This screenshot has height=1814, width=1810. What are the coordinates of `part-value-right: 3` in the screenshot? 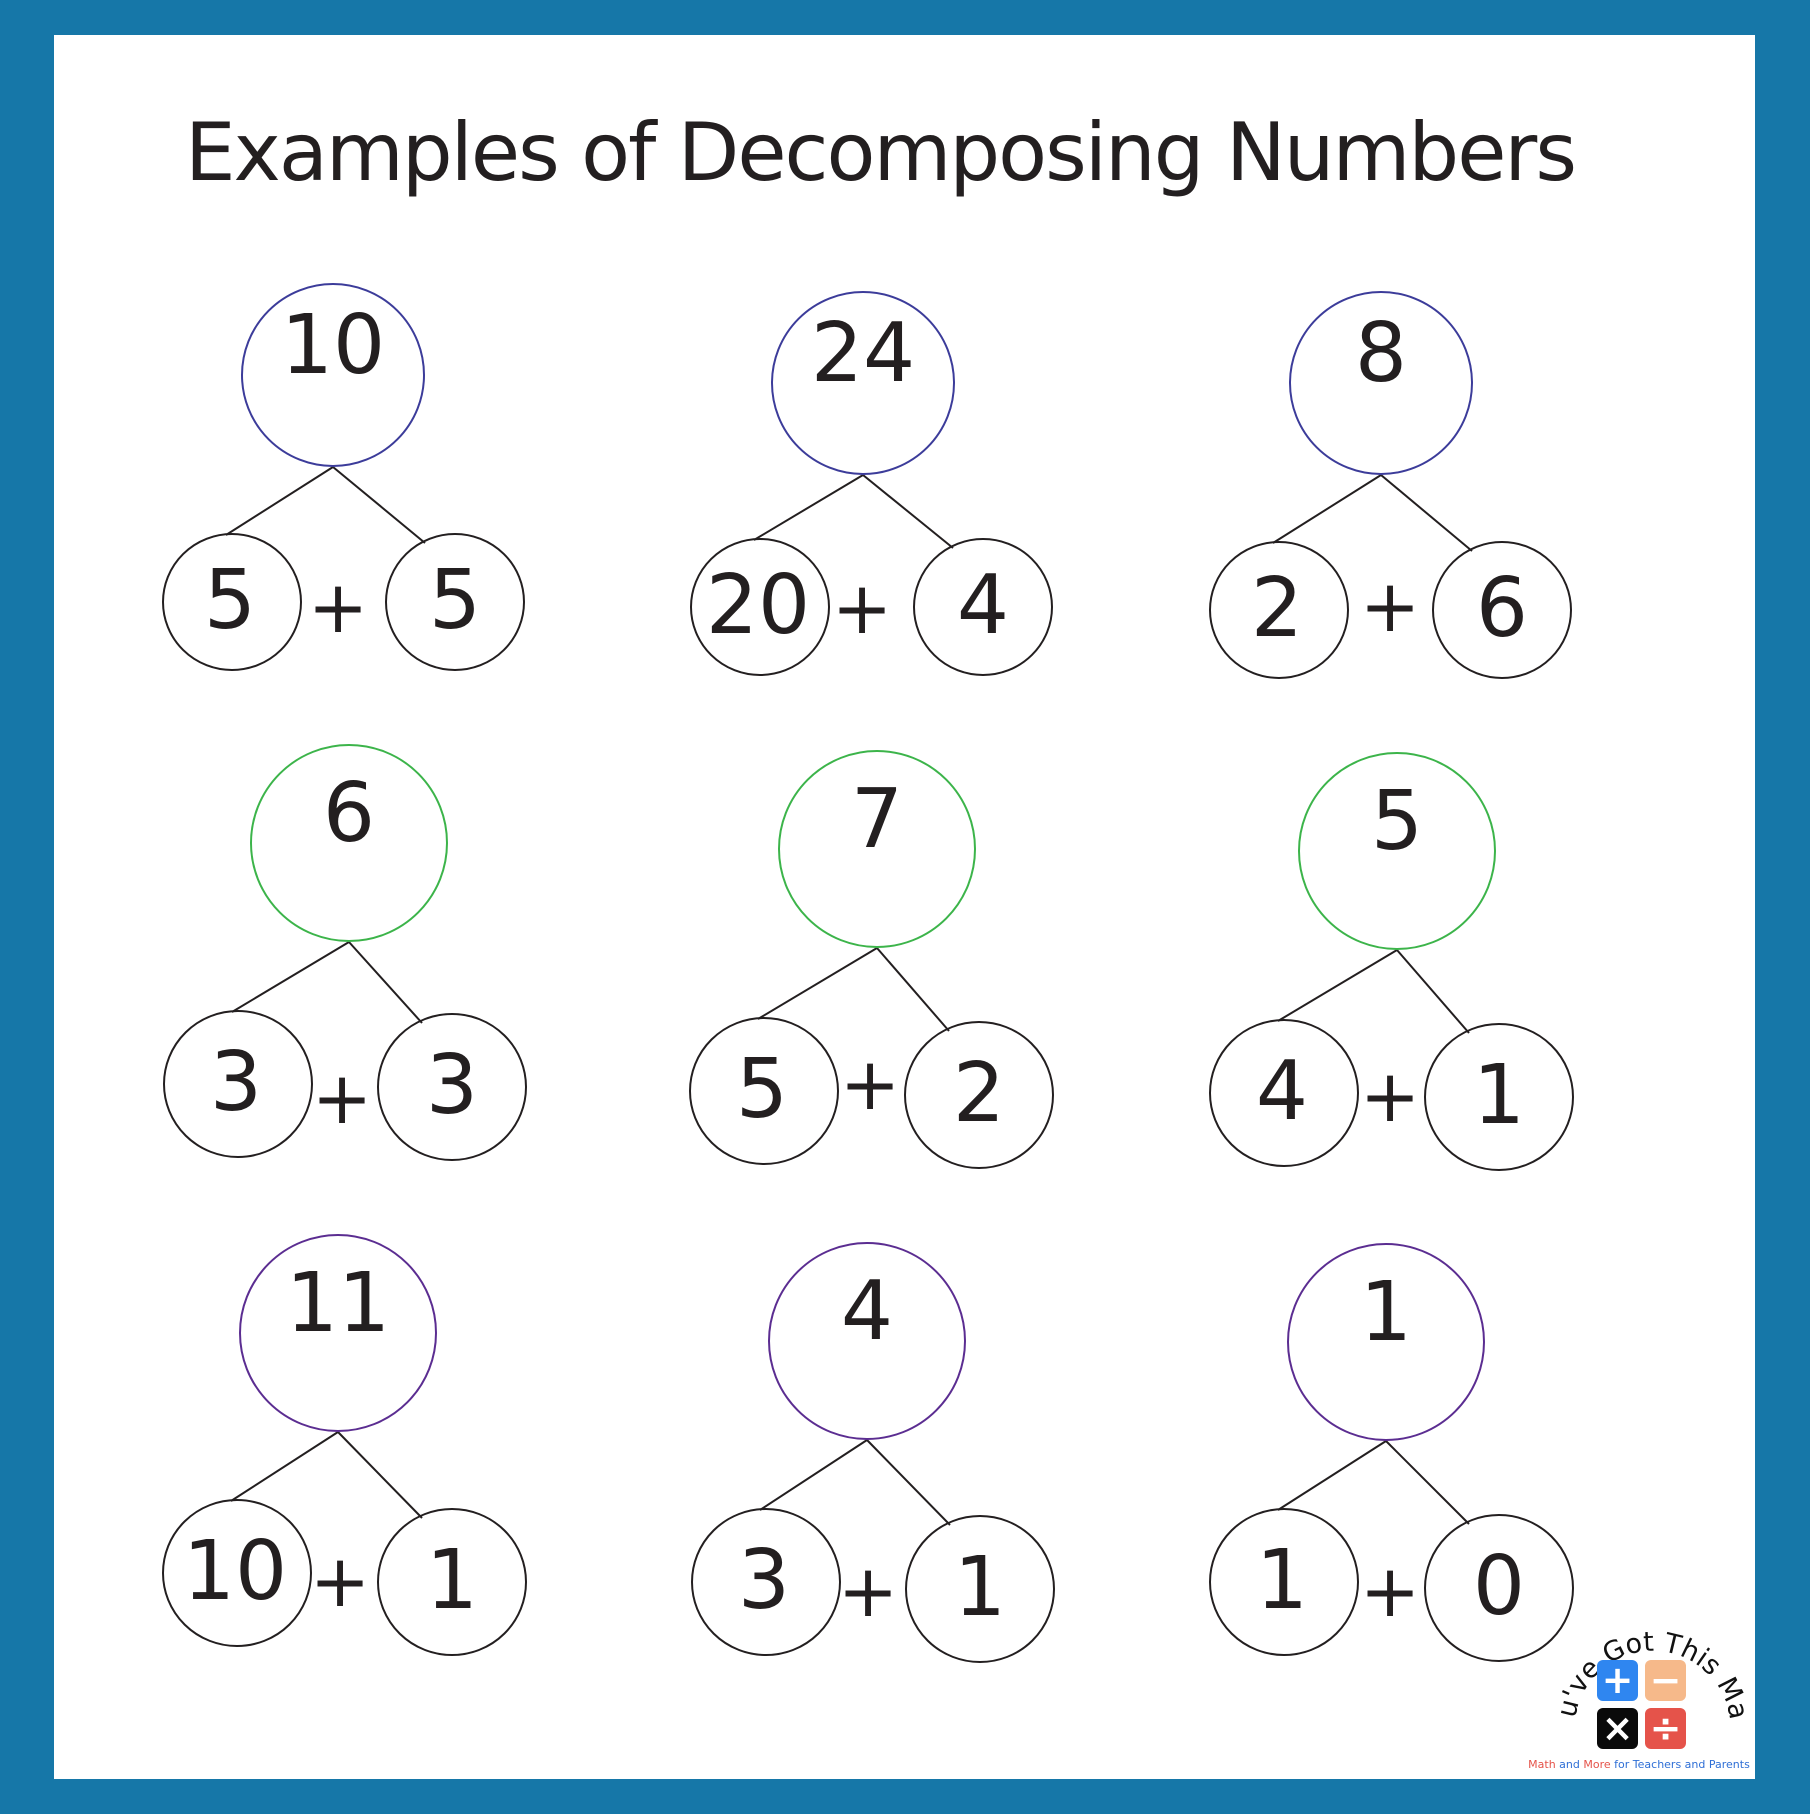 It's located at (452, 1085).